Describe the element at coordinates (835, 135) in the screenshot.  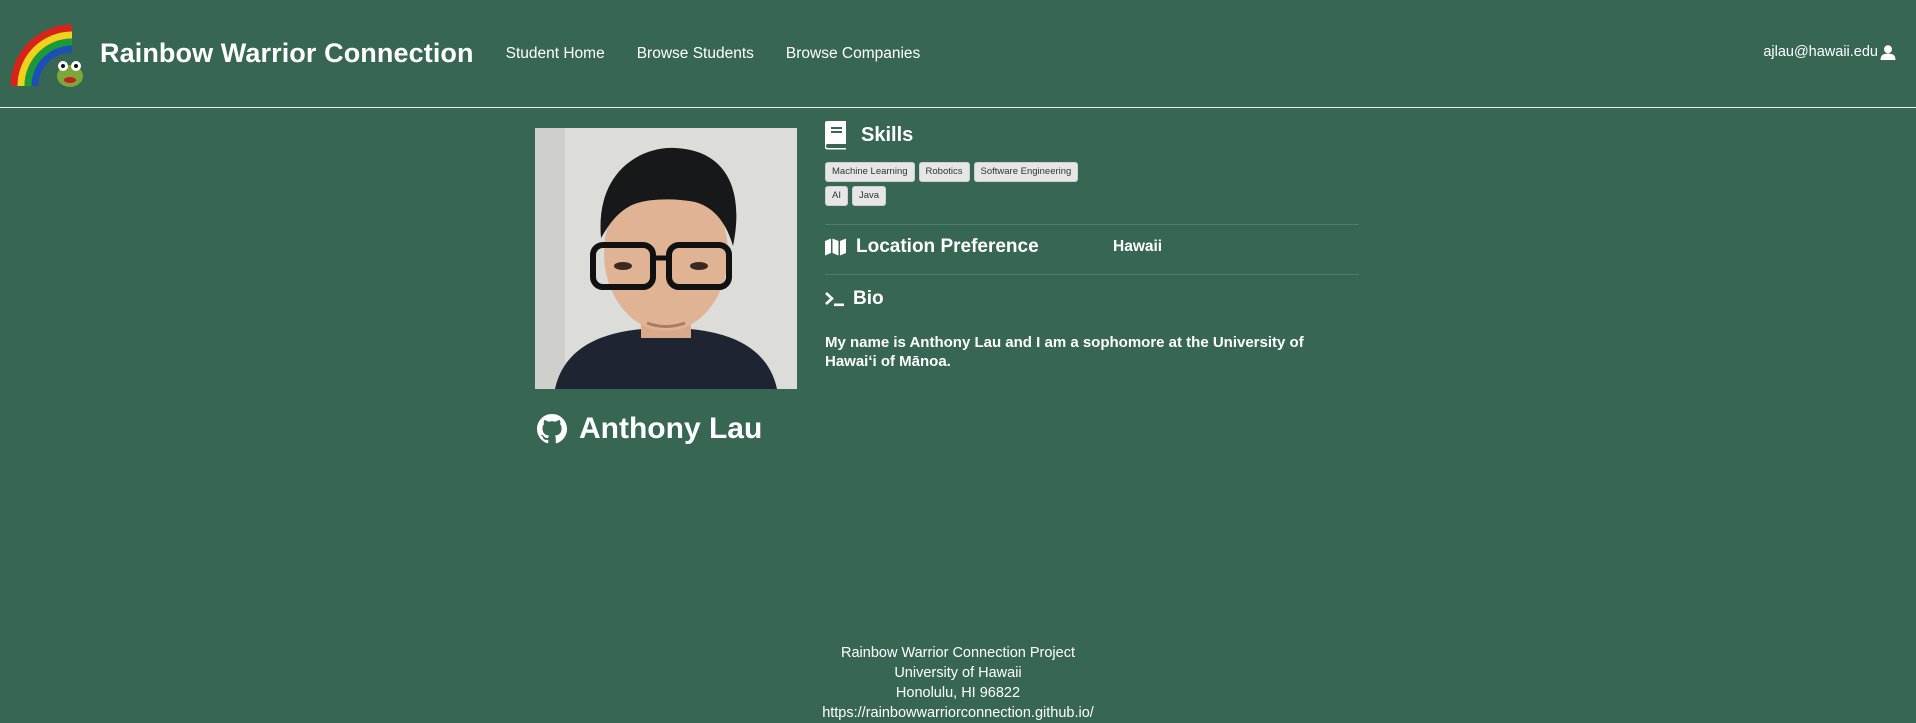
I see `book-icon` at that location.